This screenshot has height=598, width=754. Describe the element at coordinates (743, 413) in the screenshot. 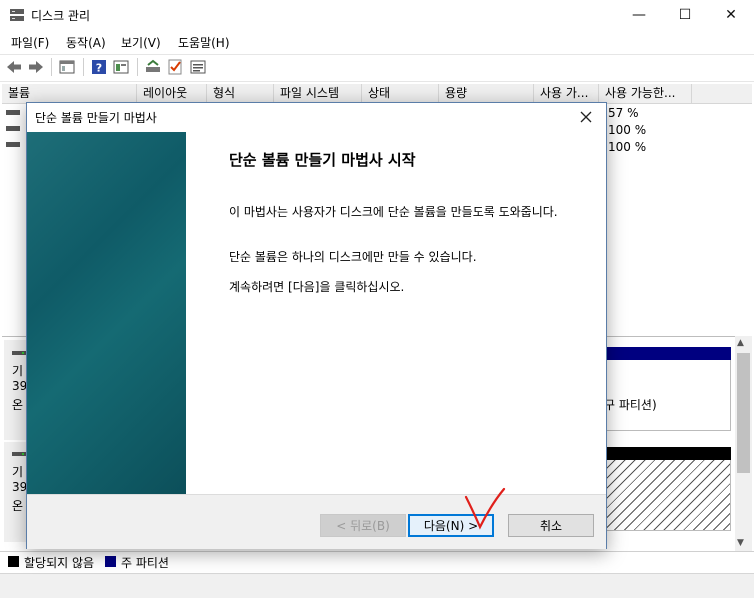

I see `scrollbar-thumb` at that location.